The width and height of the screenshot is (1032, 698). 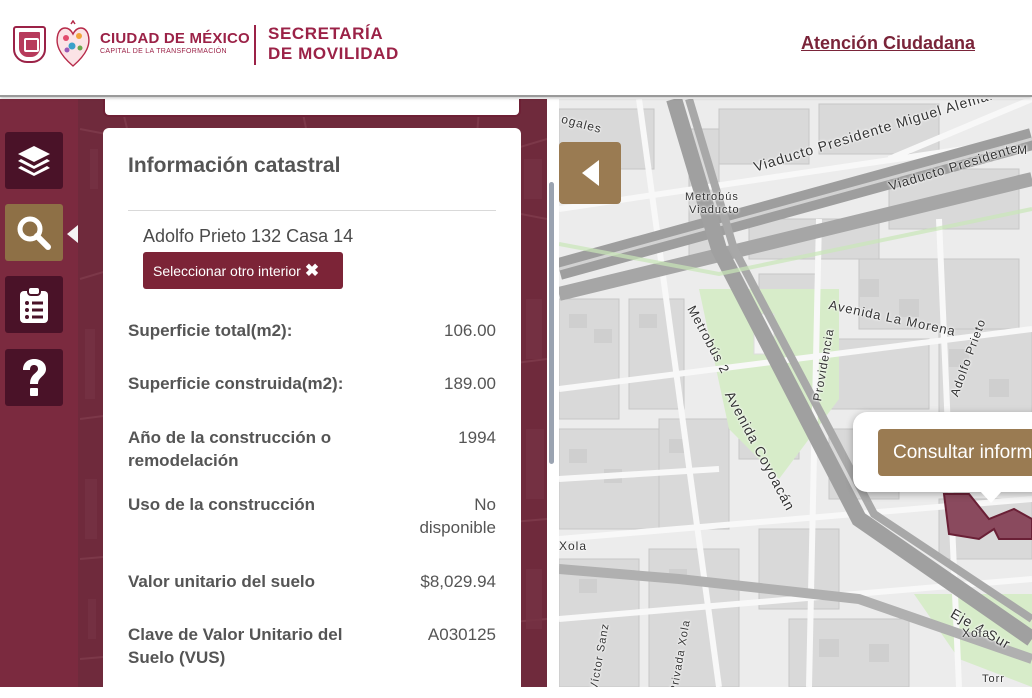 I want to click on active-tool-caret, so click(x=72, y=234).